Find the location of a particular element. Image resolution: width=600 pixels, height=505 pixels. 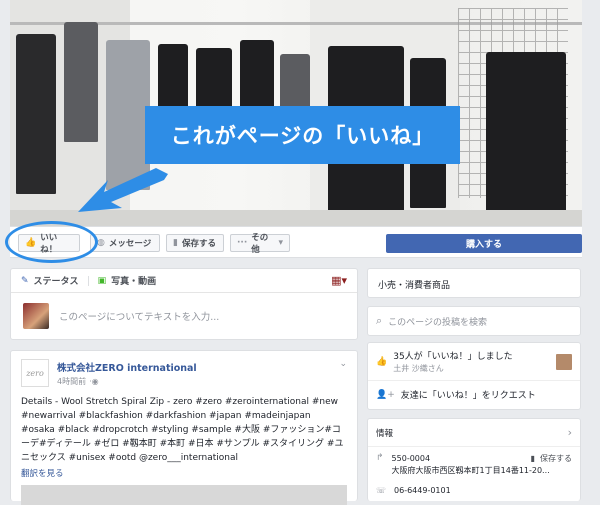

page-avatar is located at coordinates (36, 316).